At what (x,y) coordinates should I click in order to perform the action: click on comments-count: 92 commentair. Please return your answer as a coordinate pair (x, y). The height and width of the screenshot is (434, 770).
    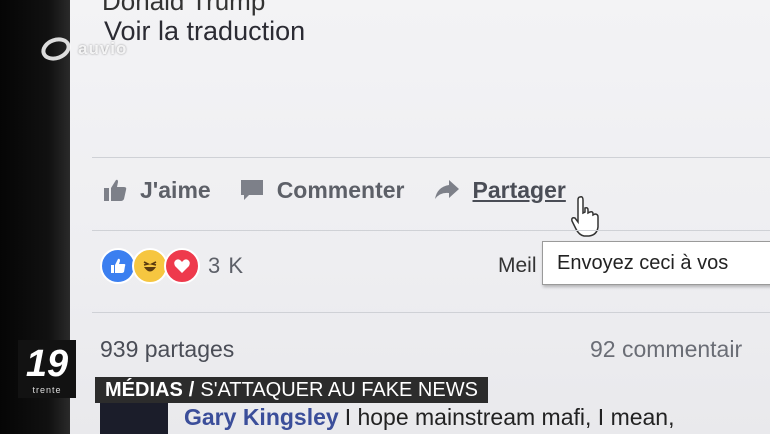
    Looking at the image, I should click on (666, 349).